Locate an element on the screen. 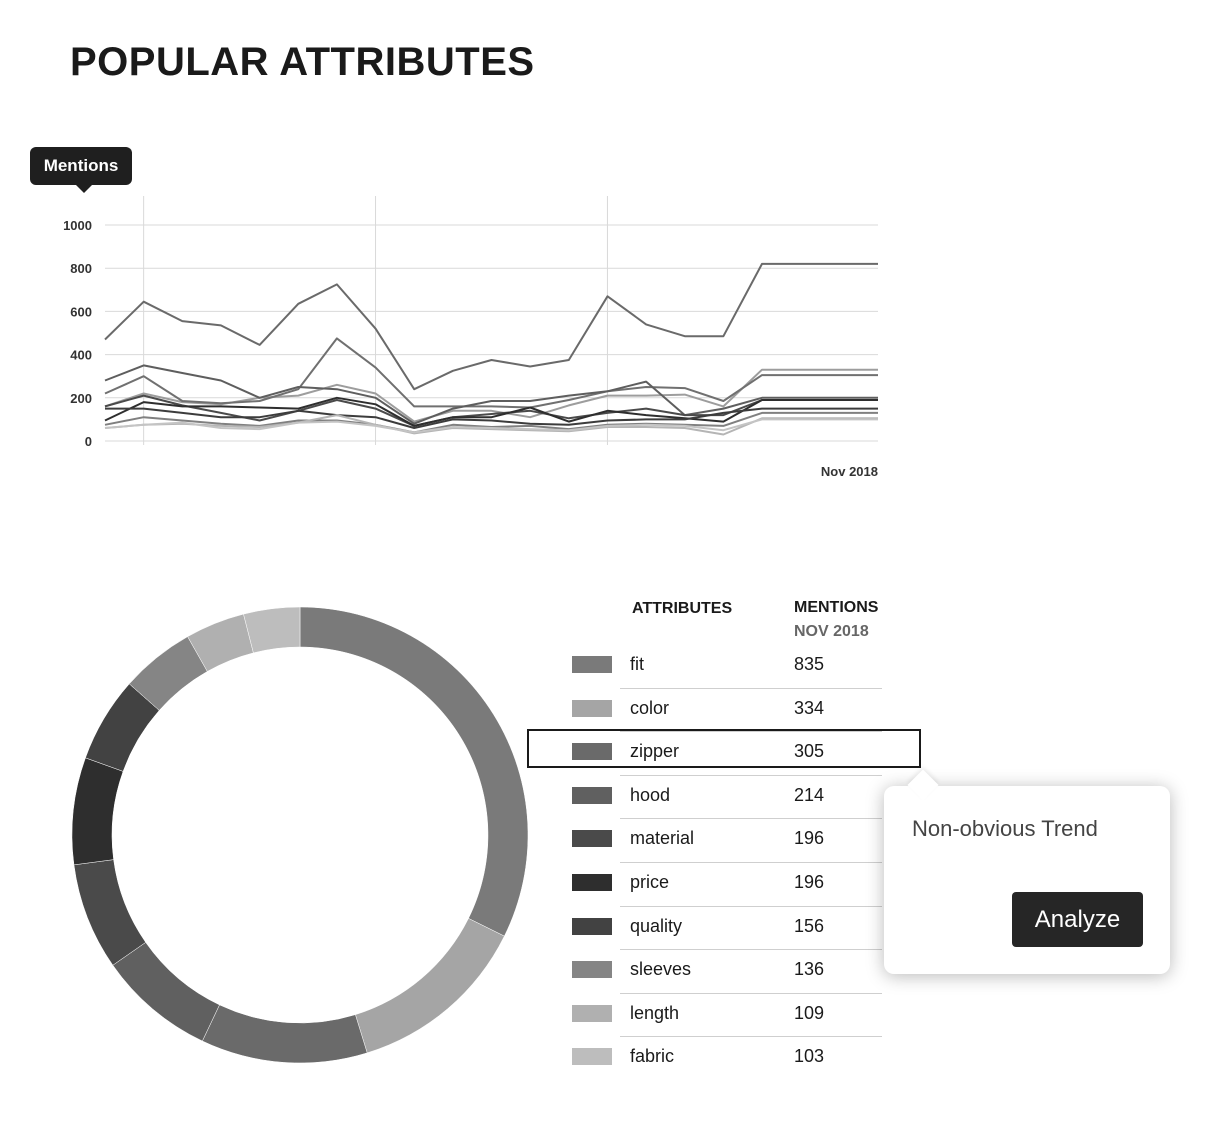 Image resolution: width=1212 pixels, height=1125 pixels. attribute-name: price is located at coordinates (650, 881).